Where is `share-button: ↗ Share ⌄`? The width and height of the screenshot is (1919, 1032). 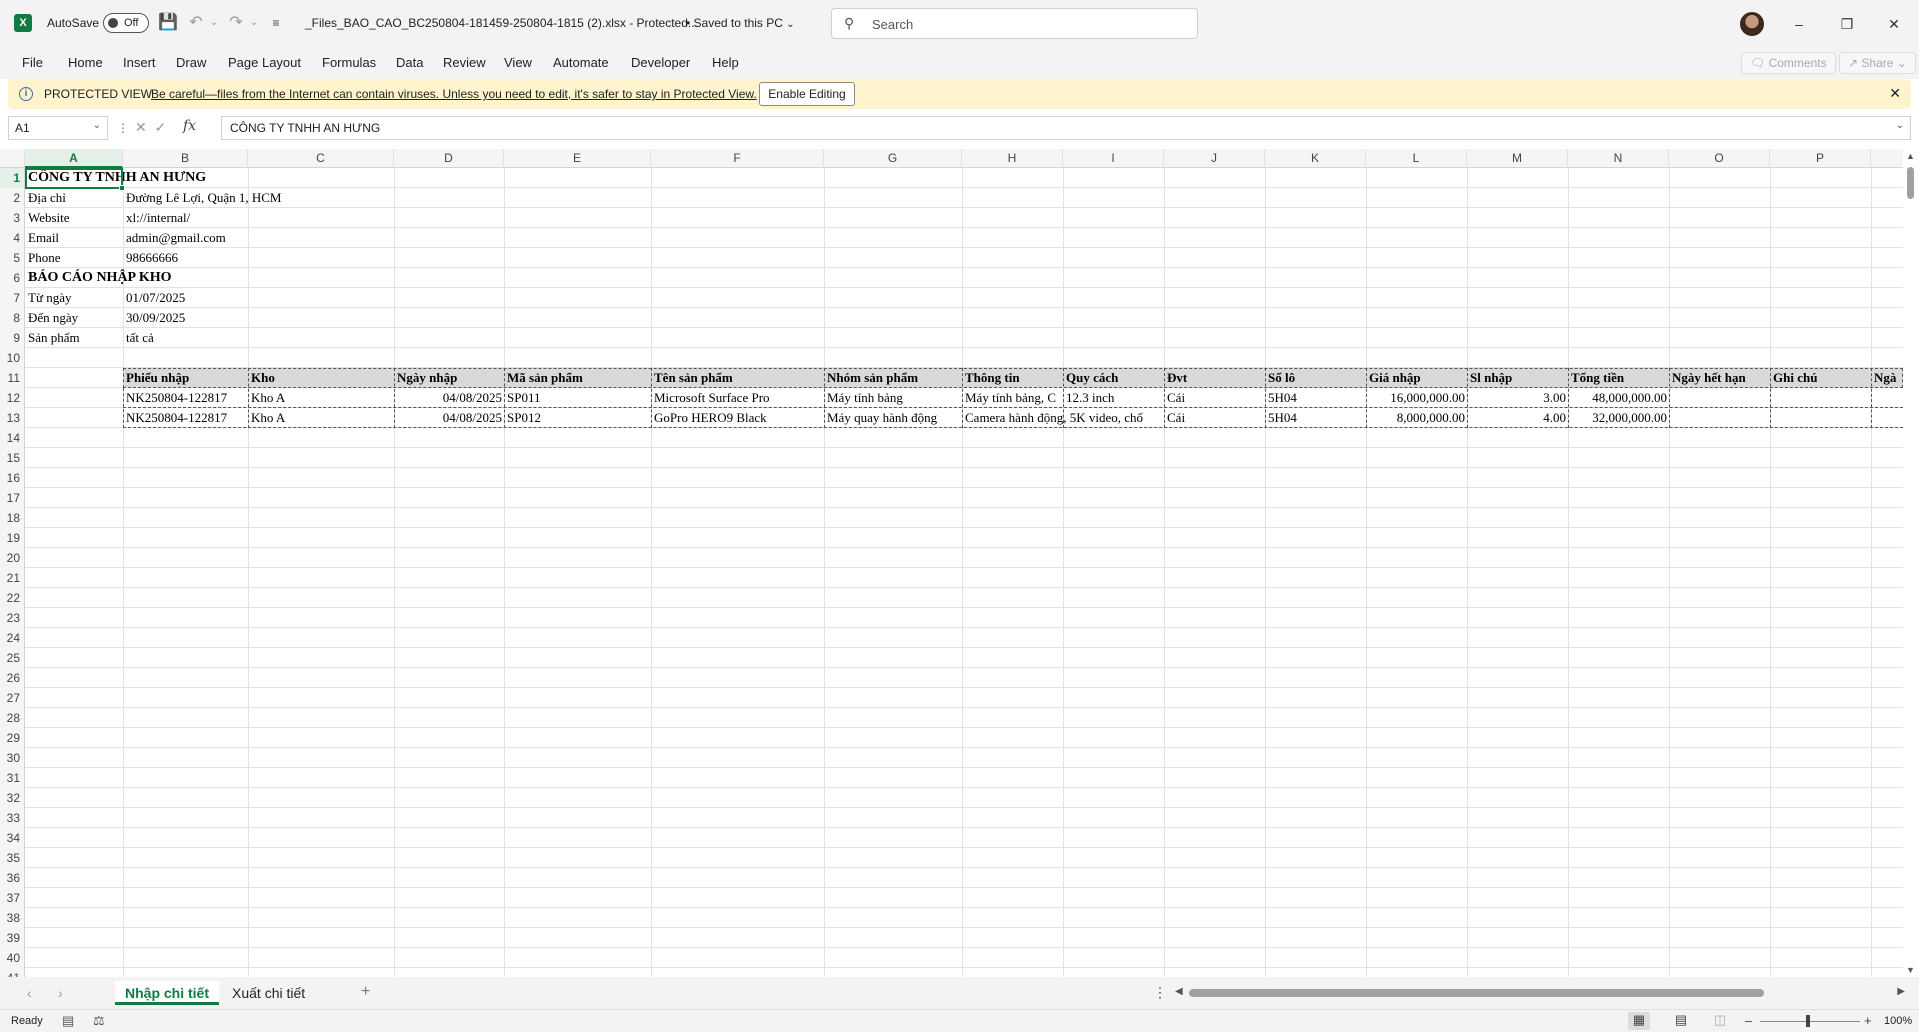 share-button: ↗ Share ⌄ is located at coordinates (1877, 63).